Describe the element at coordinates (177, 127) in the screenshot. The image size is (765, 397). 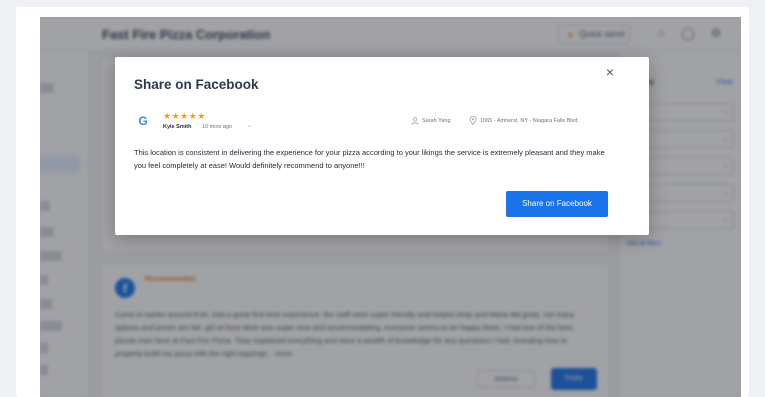
I see `reviewer-name: Kyle Smith` at that location.